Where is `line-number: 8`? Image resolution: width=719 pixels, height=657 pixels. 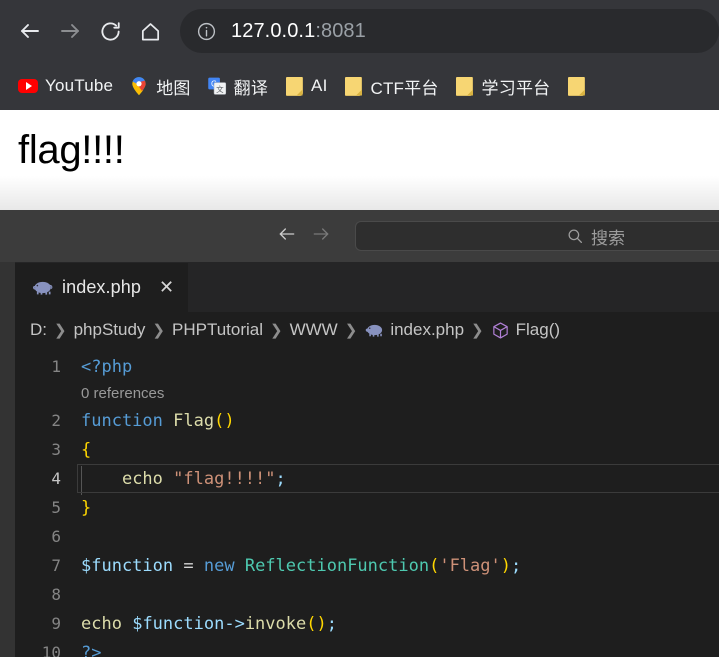
line-number: 8 is located at coordinates (56, 594).